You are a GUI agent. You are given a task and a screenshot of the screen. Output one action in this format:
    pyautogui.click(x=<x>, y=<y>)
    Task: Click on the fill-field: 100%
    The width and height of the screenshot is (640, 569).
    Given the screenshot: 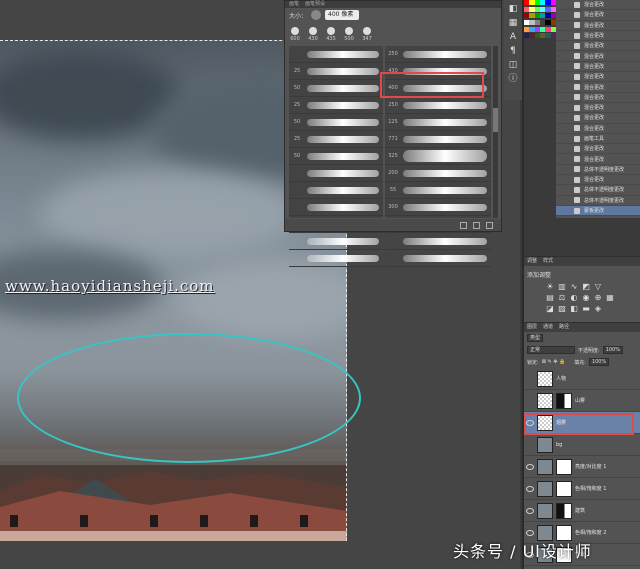 What is the action you would take?
    pyautogui.click(x=599, y=362)
    